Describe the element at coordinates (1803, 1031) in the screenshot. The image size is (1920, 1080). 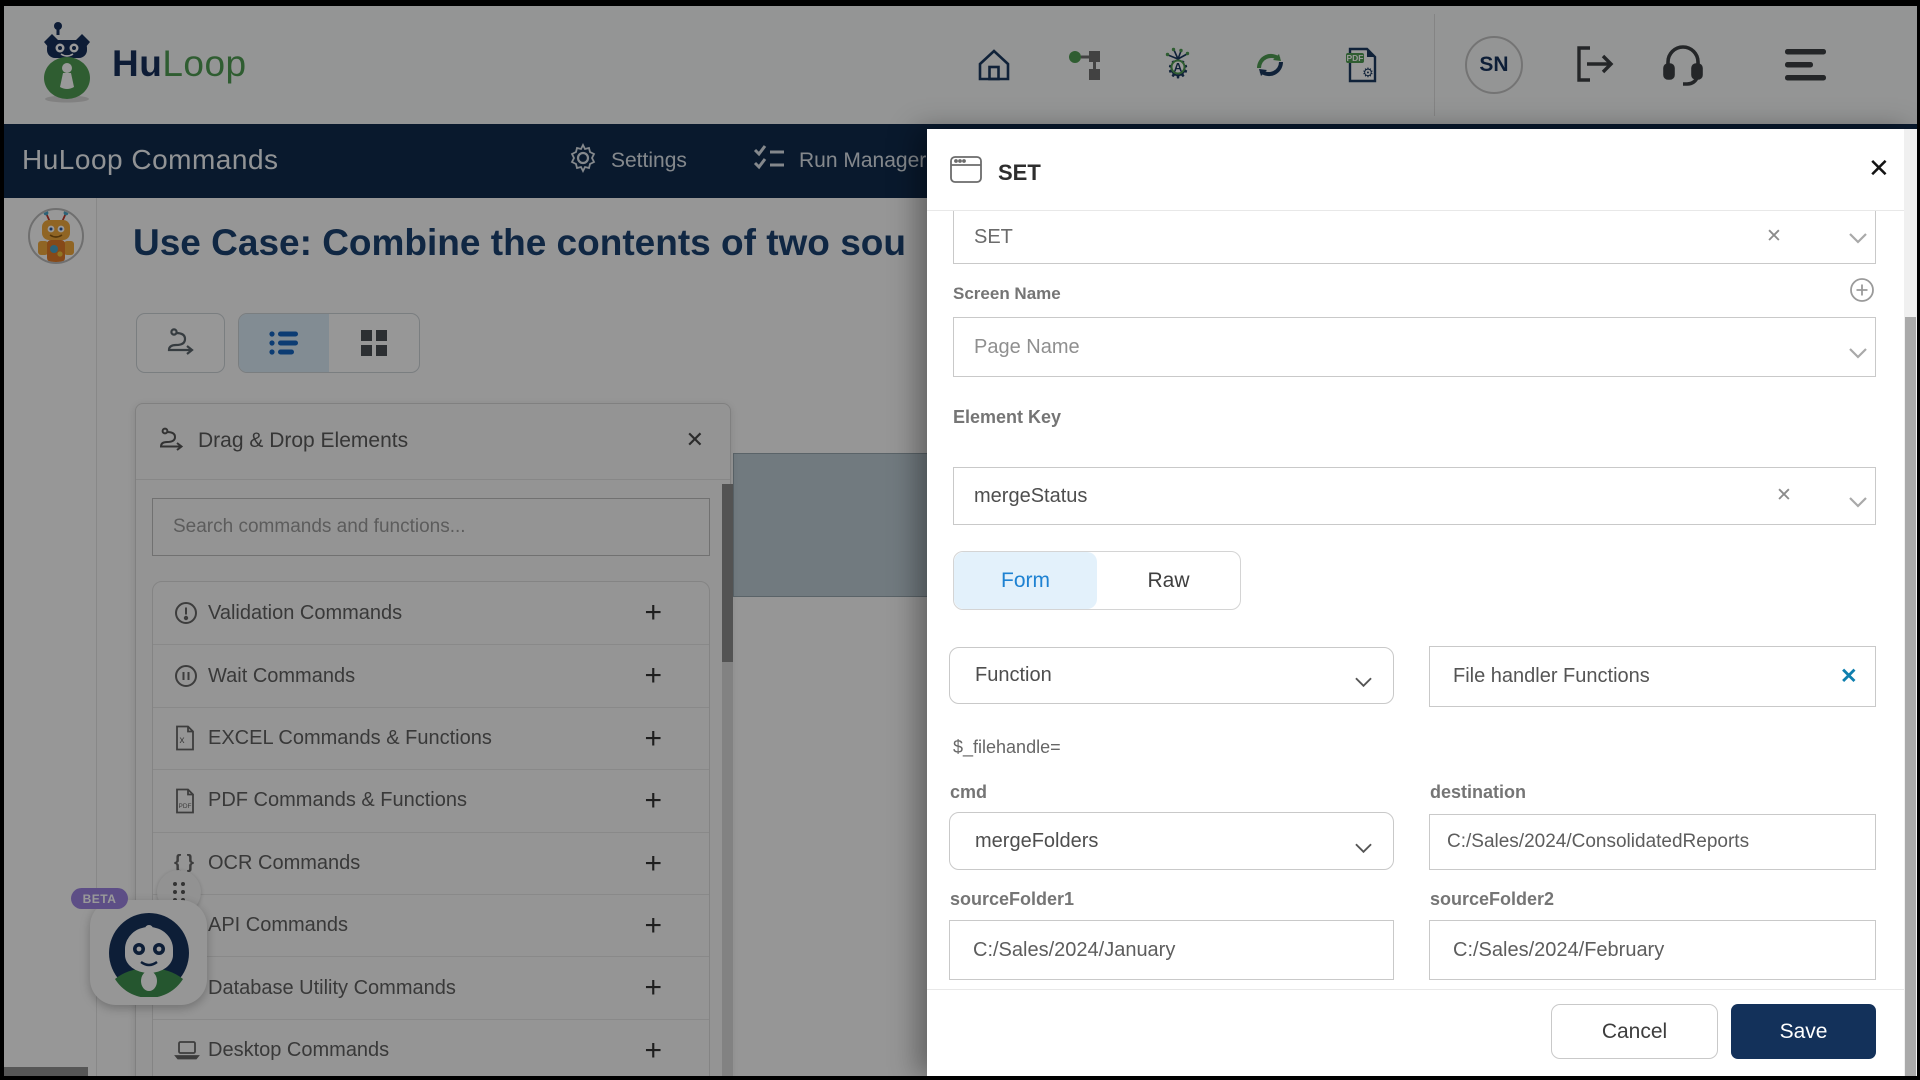
I see `save-button: Save` at that location.